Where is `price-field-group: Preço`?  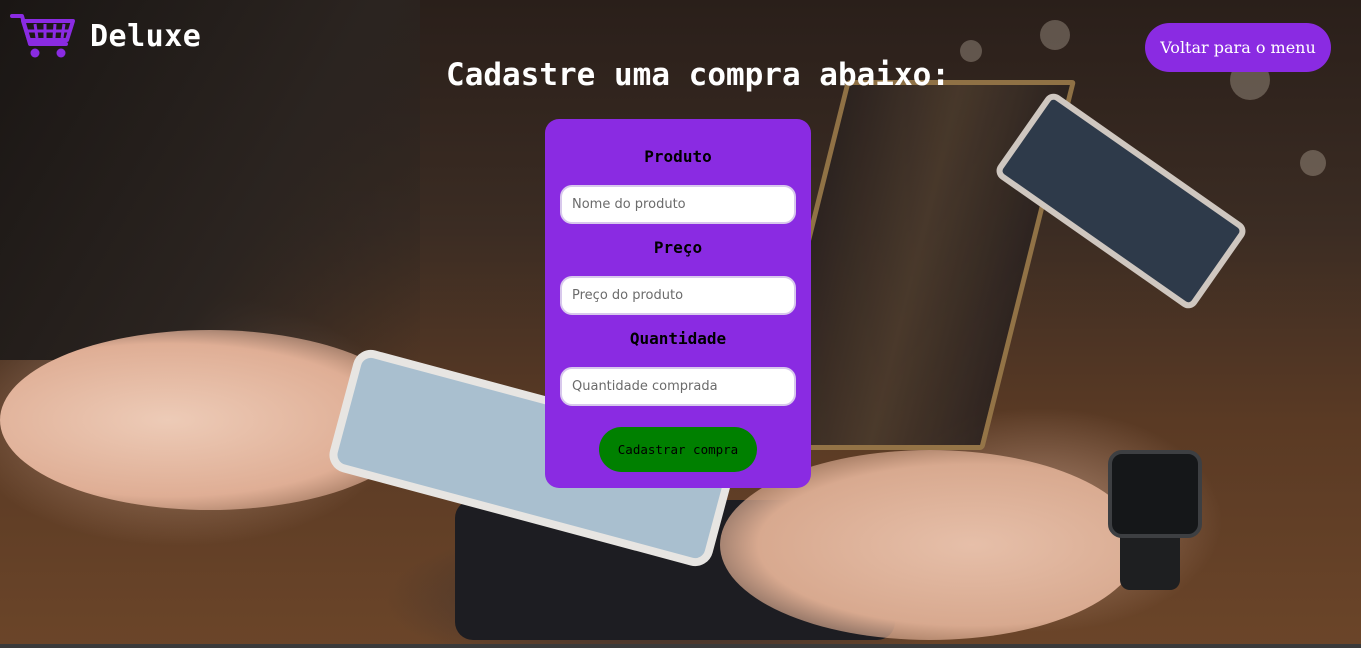 price-field-group: Preço is located at coordinates (678, 276).